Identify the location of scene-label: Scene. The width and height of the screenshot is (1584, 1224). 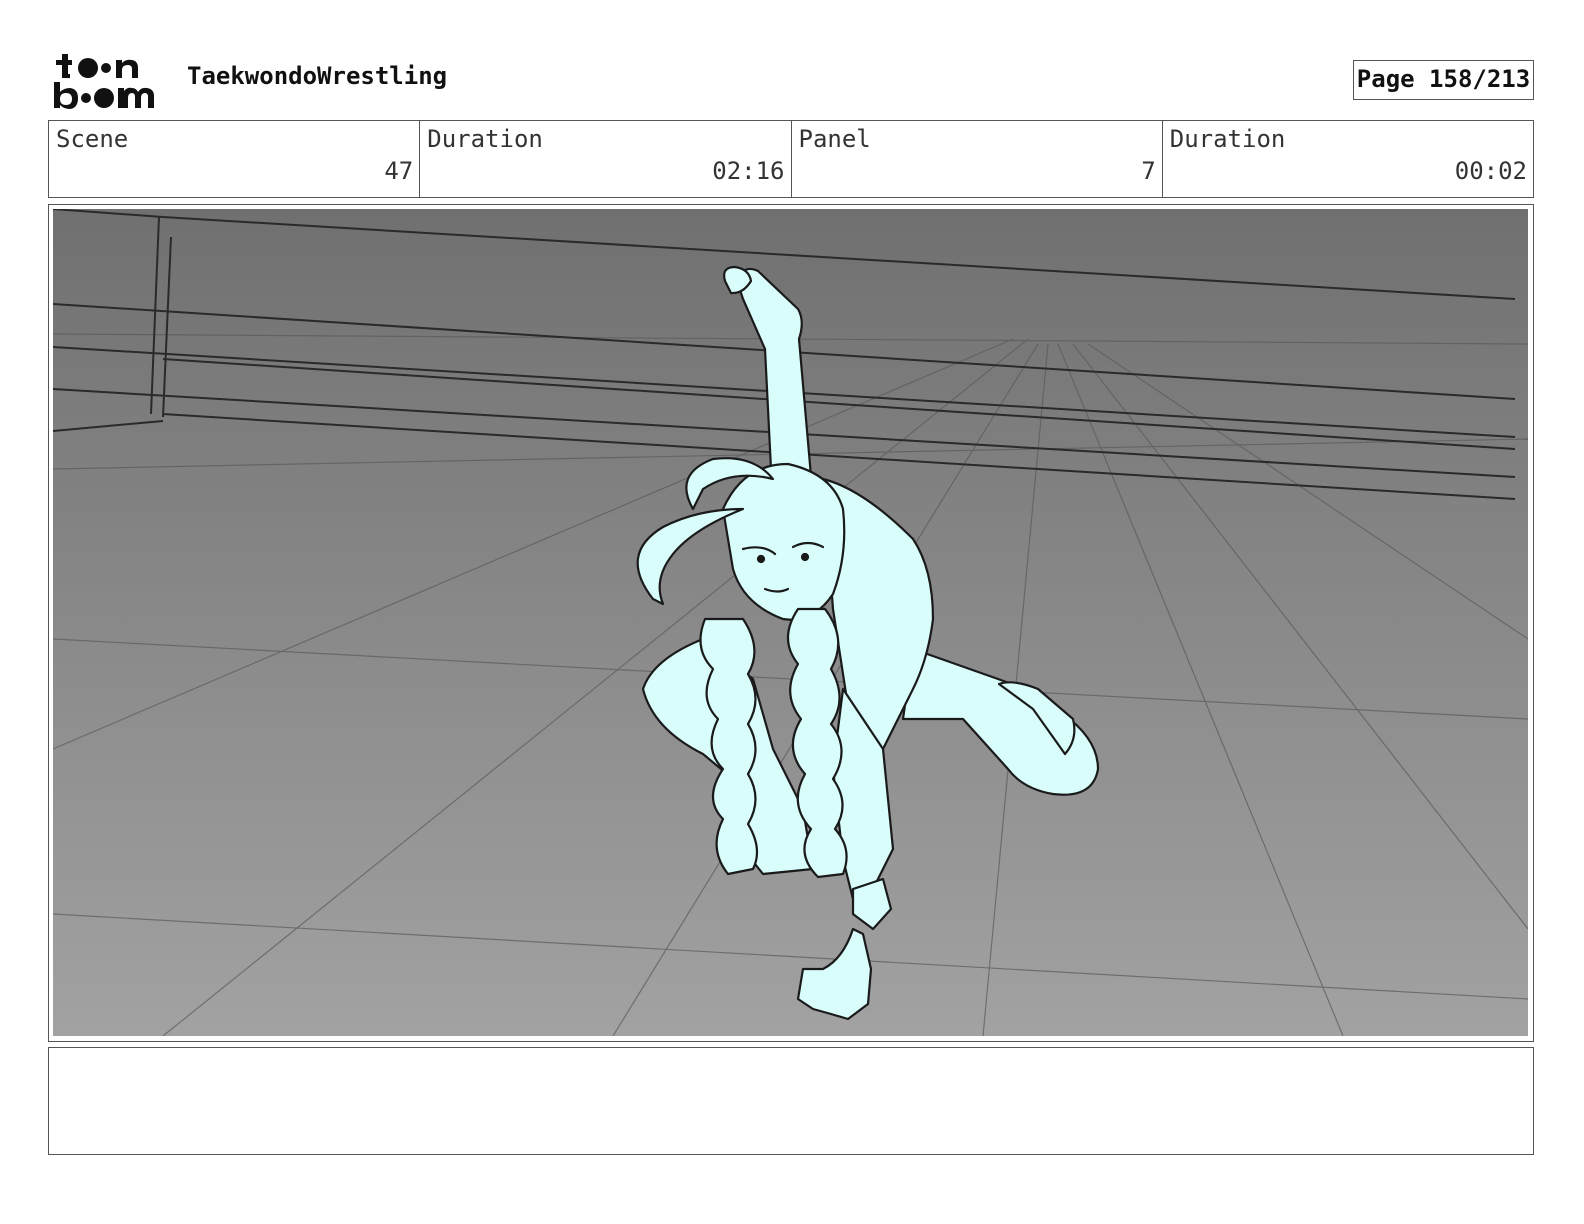
(92, 139).